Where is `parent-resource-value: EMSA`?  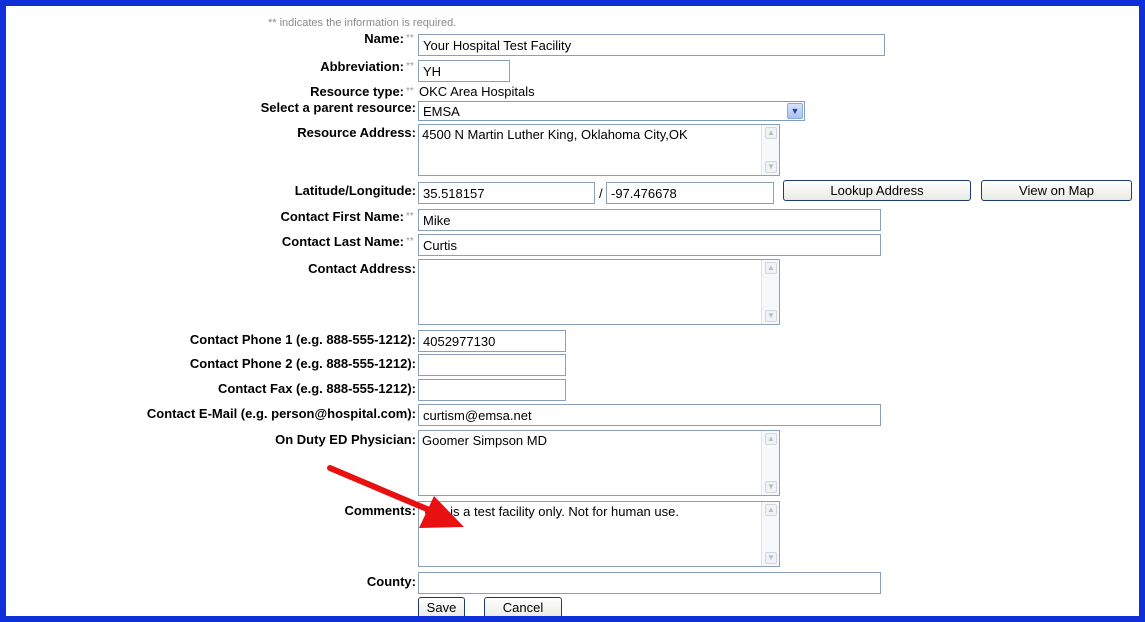
parent-resource-value: EMSA is located at coordinates (441, 111).